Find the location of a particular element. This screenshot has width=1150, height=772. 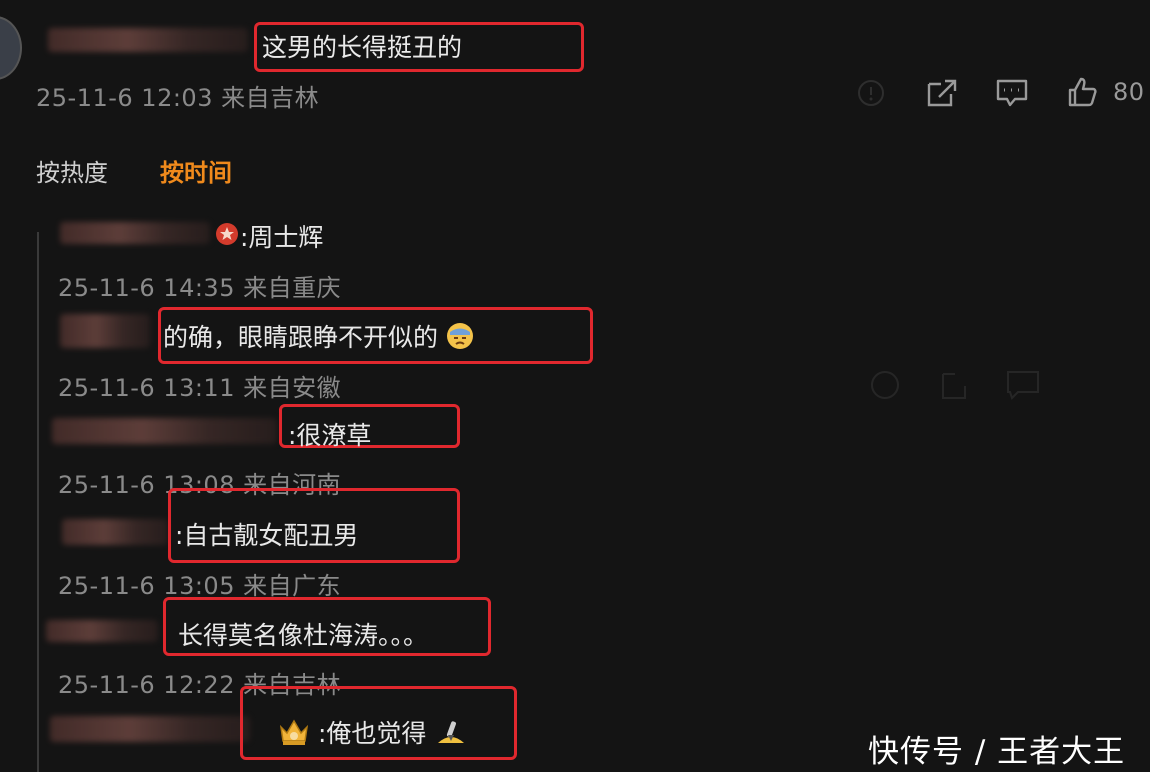

reply-text: :俺也觉得 is located at coordinates (373, 733).